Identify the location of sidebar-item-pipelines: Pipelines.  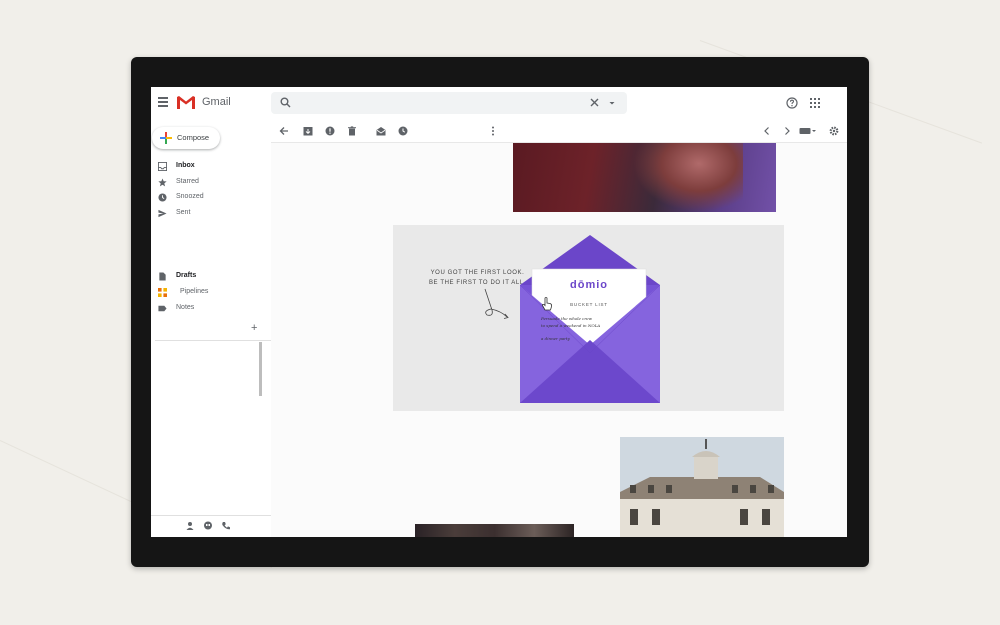
(211, 293).